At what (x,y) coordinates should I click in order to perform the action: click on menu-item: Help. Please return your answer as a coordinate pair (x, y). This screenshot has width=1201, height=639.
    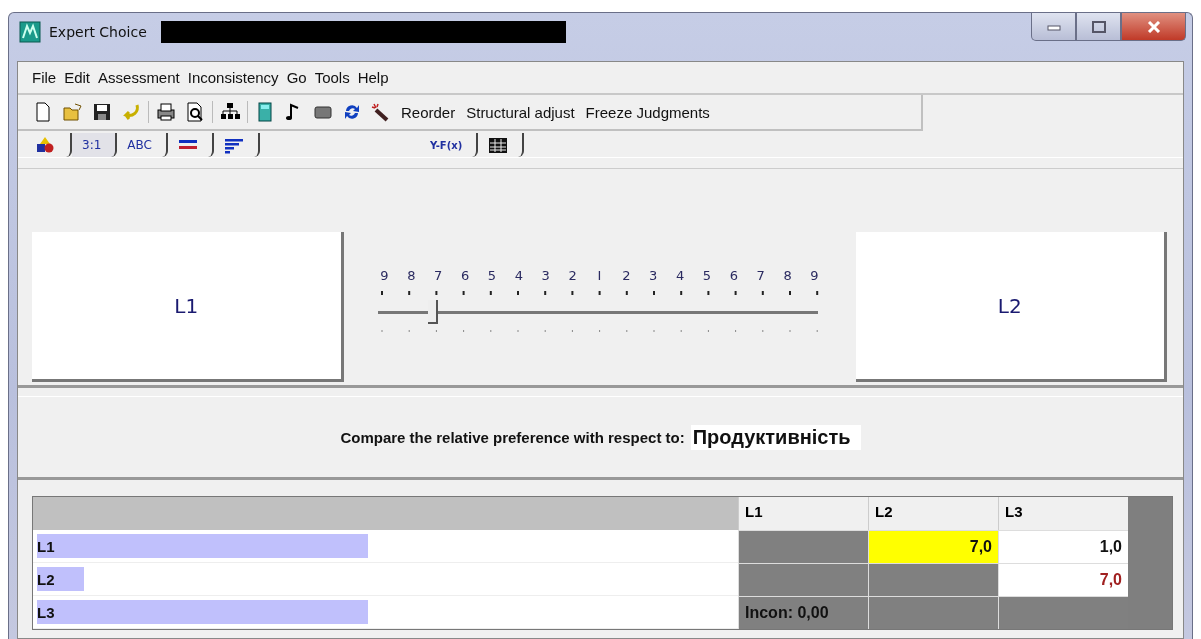
    Looking at the image, I should click on (373, 77).